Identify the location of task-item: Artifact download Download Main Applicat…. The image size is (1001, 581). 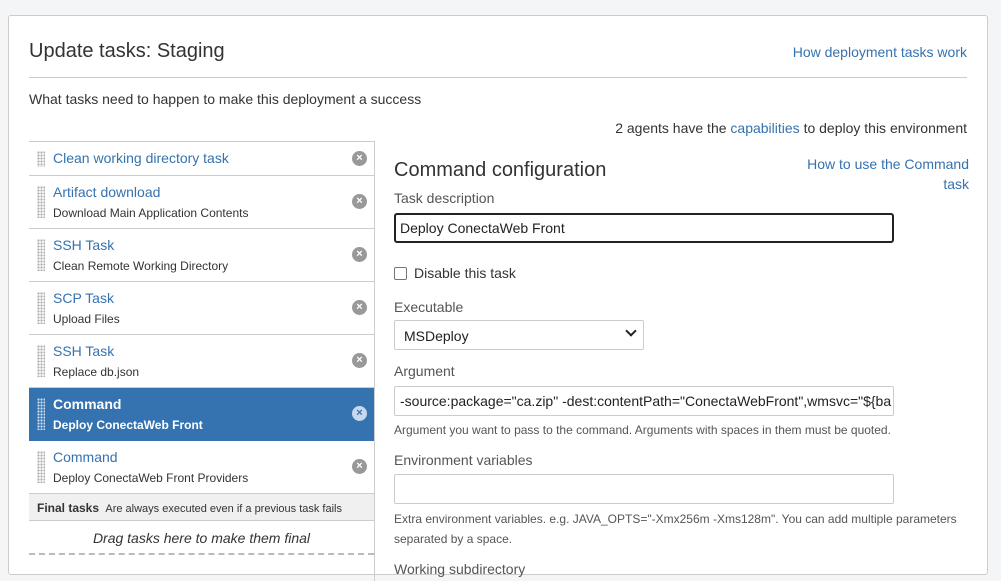
(201, 202).